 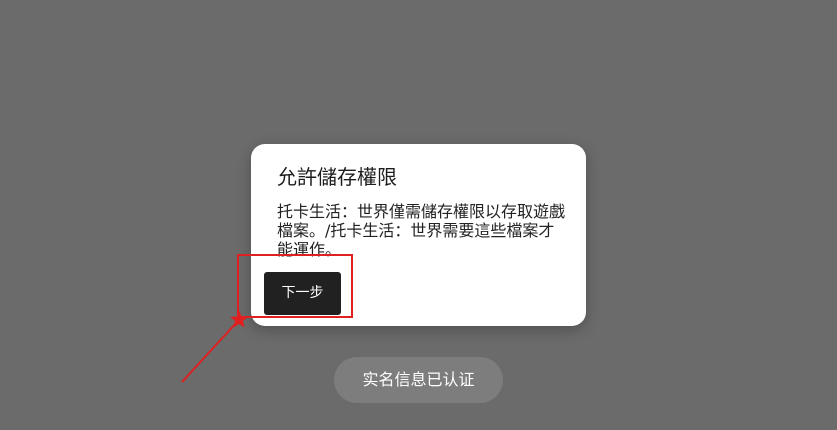 I want to click on dialog-message: 托卡生活：世界僅需儲存權限以存取遊戲檔案。/托卡生活：世界需要這些檔案才能運作。, so click(x=421, y=230).